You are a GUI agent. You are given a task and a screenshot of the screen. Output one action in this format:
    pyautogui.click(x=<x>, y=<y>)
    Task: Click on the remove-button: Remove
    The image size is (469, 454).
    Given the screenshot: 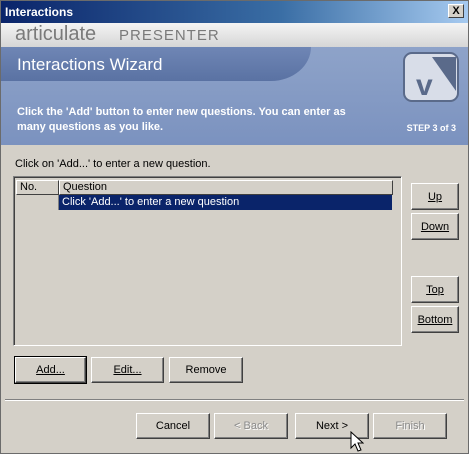 What is the action you would take?
    pyautogui.click(x=206, y=370)
    